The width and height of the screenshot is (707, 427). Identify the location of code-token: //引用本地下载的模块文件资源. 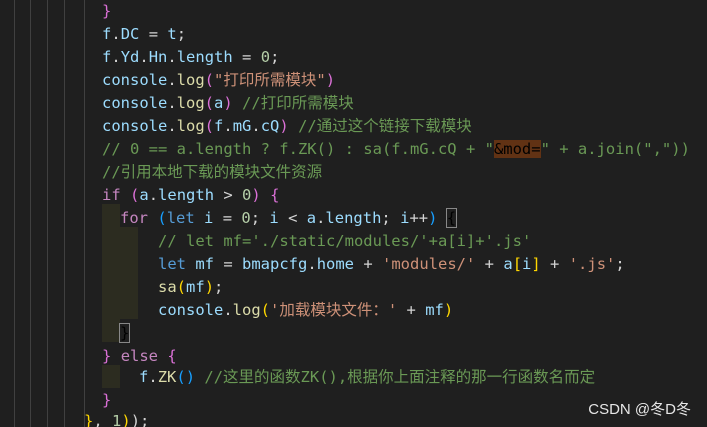
(212, 172).